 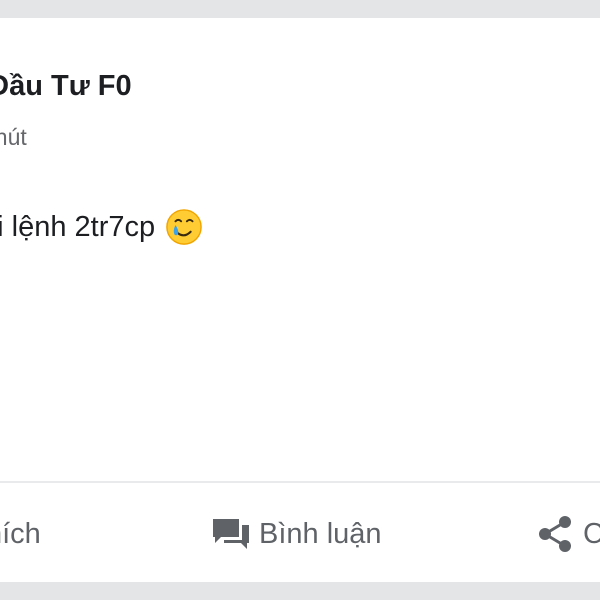 What do you see at coordinates (320, 533) in the screenshot?
I see `comment-label: Bình luận` at bounding box center [320, 533].